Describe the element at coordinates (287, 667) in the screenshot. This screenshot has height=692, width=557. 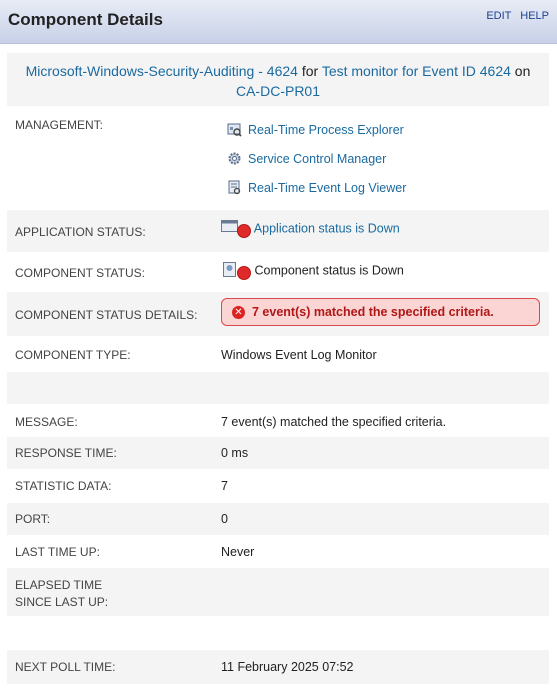
I see `next-poll-time-value: 11 February 2025 07:52` at that location.